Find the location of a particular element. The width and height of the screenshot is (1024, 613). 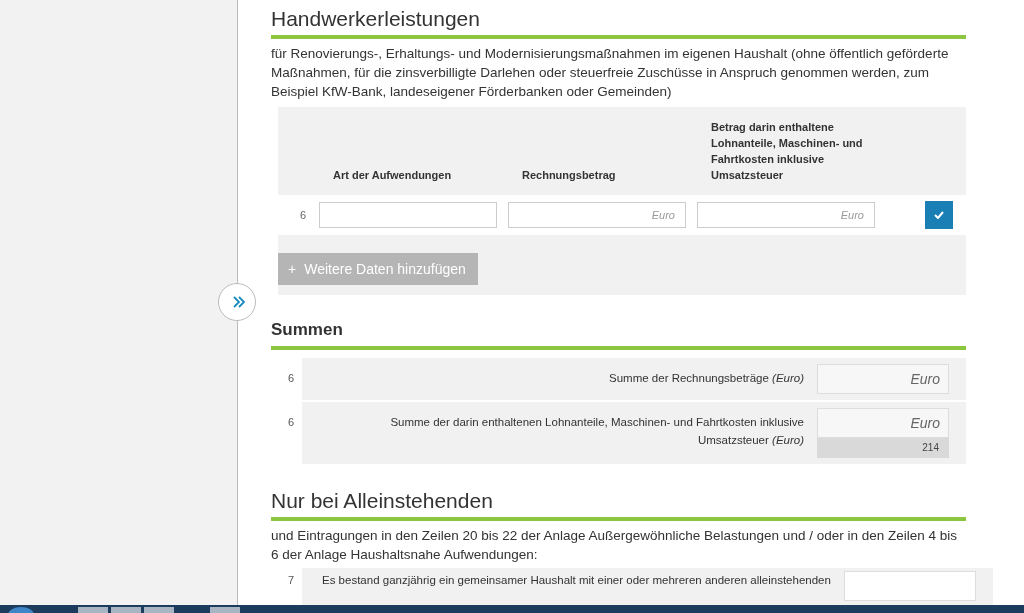

column-header: Betrag darin enthaltene Lohnanteile, Maschinen- und Fahrtkosten inklusive Umsatzsteuer is located at coordinates (787, 151).